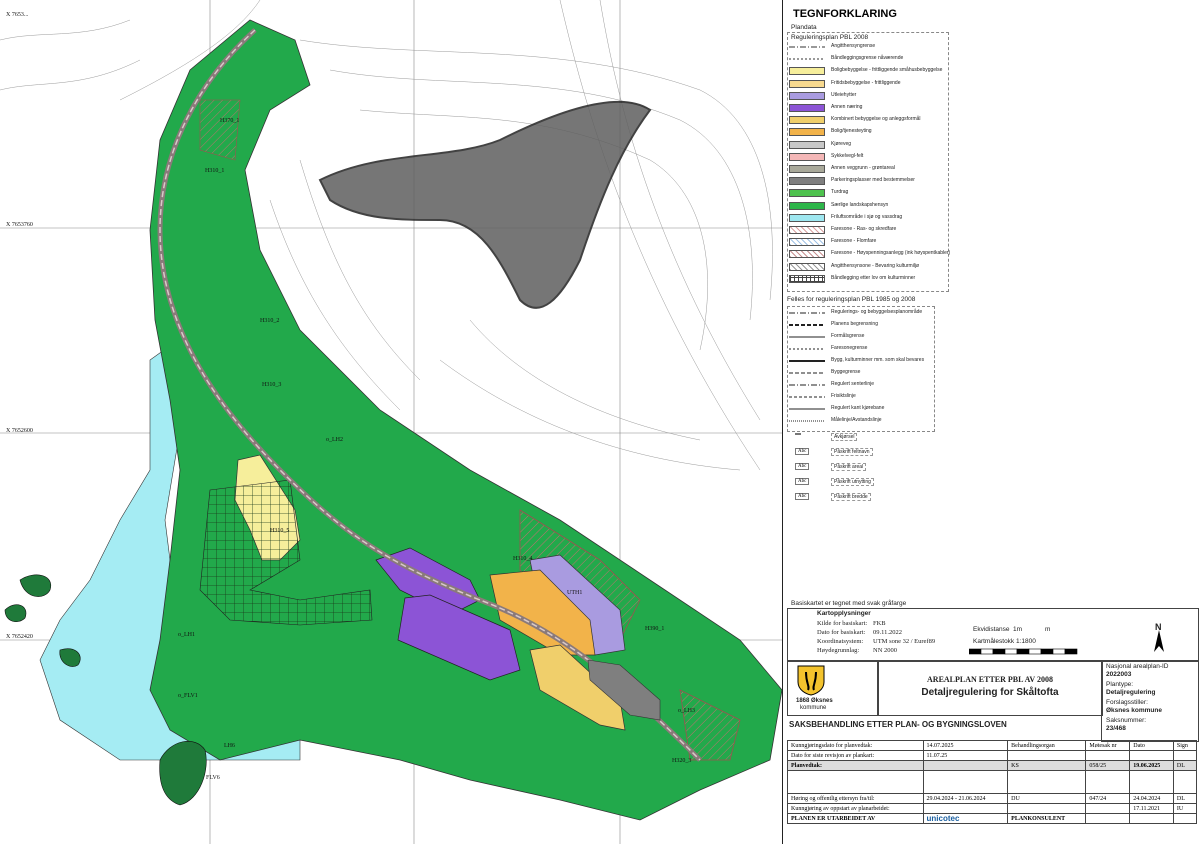 The image size is (1200, 849). Describe the element at coordinates (1004, 641) in the screenshot. I see `scale-label: Kartmålestokk 1:1800` at that location.